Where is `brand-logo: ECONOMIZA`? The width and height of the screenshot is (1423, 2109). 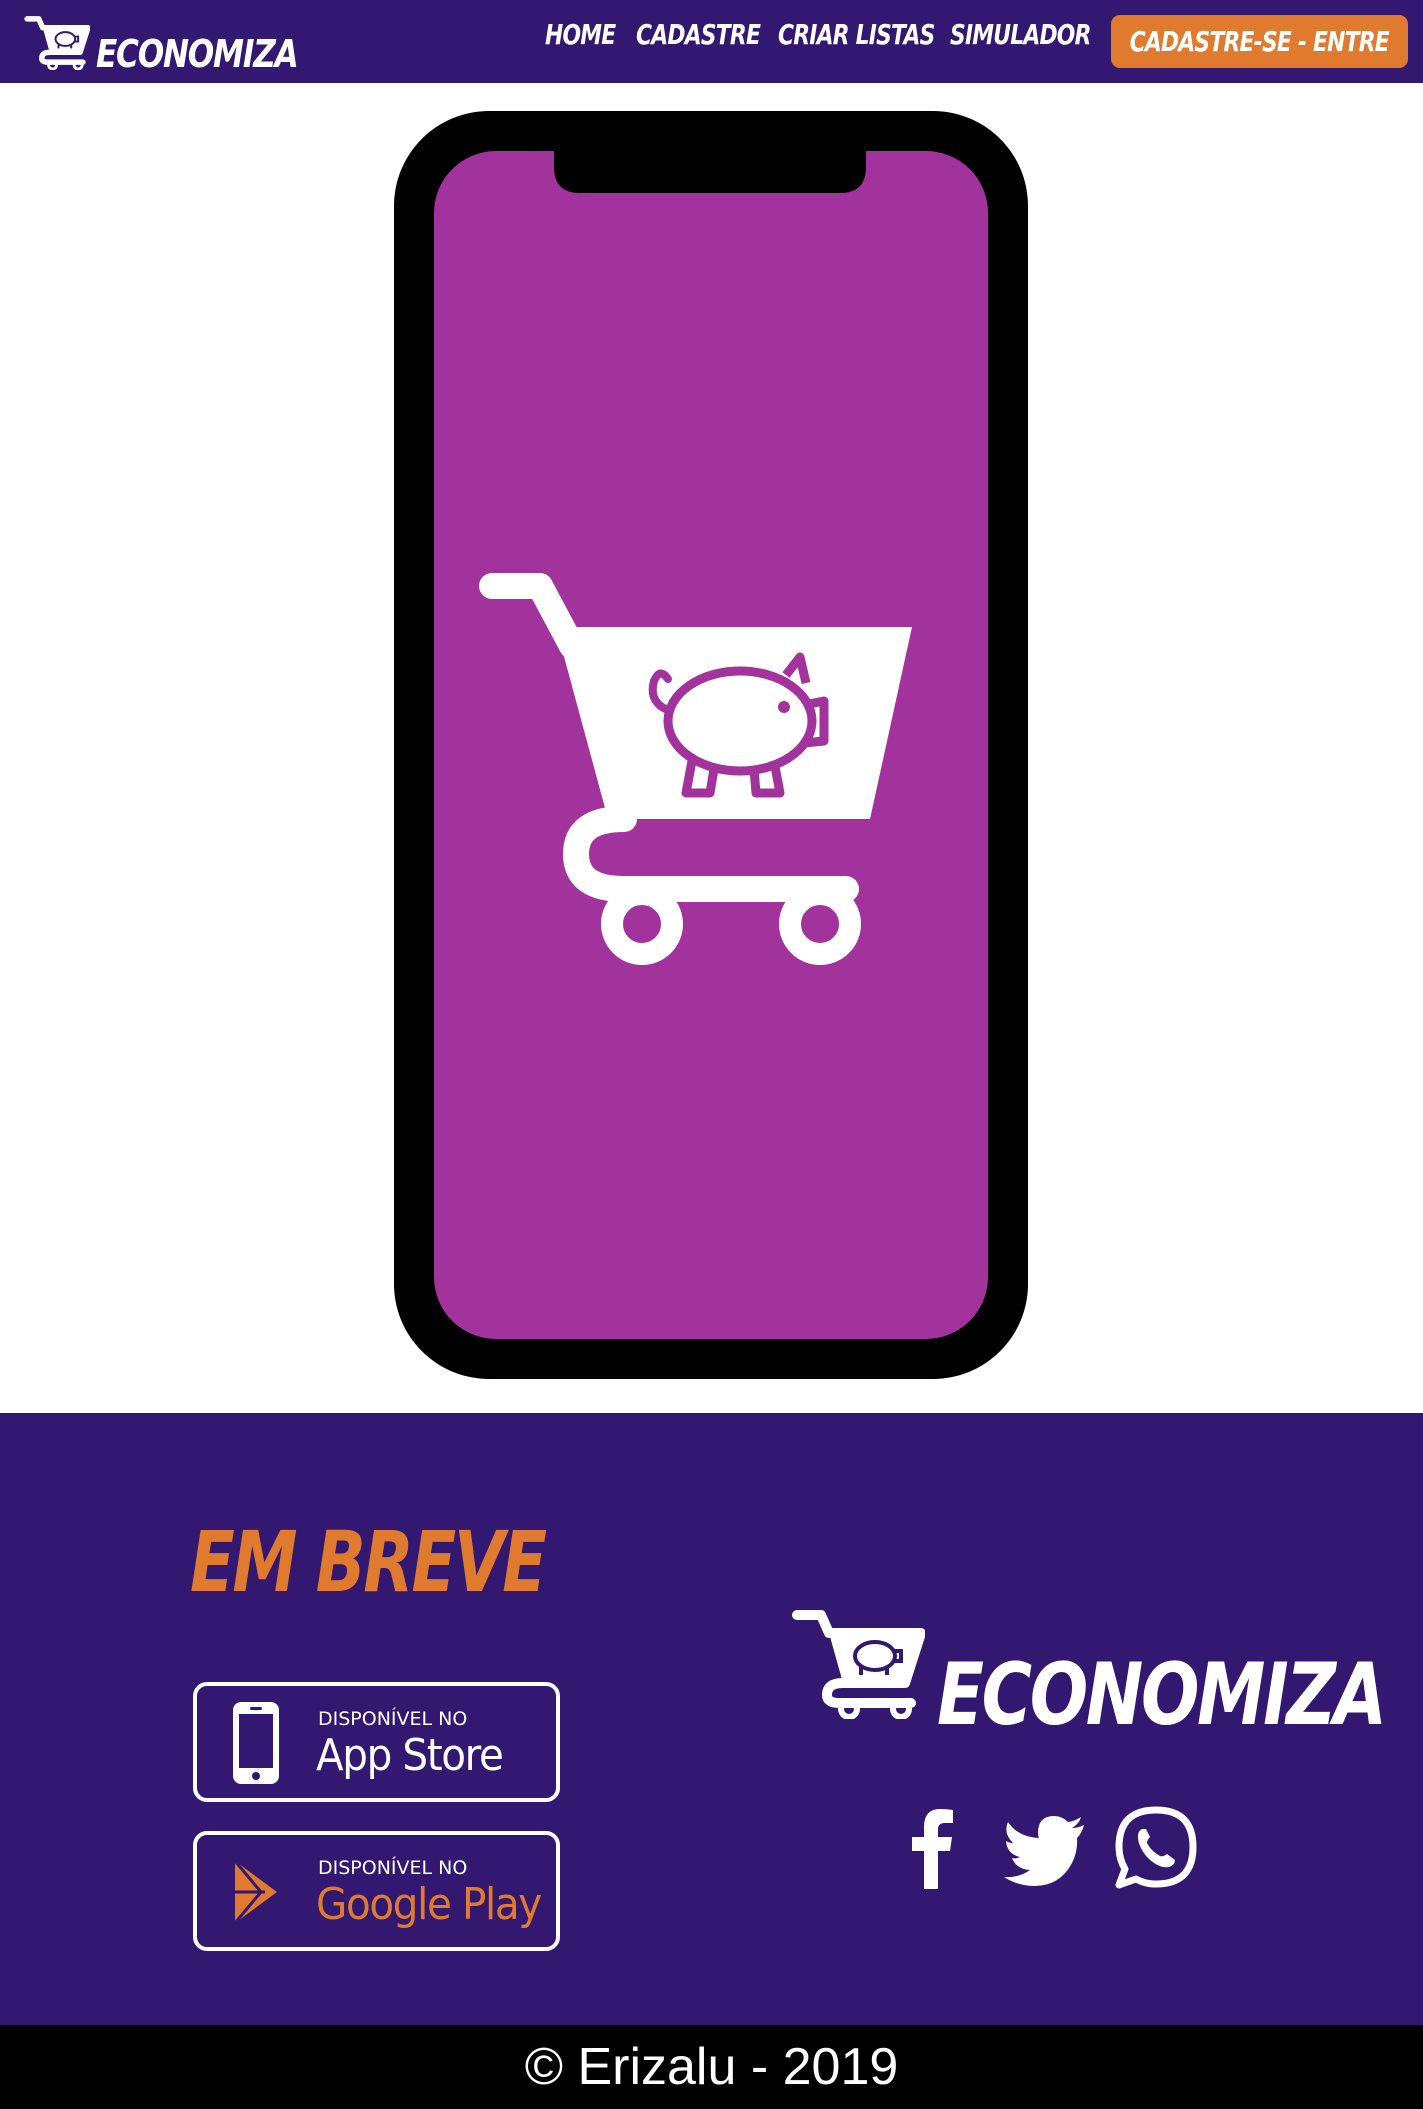 brand-logo: ECONOMIZA is located at coordinates (183, 42).